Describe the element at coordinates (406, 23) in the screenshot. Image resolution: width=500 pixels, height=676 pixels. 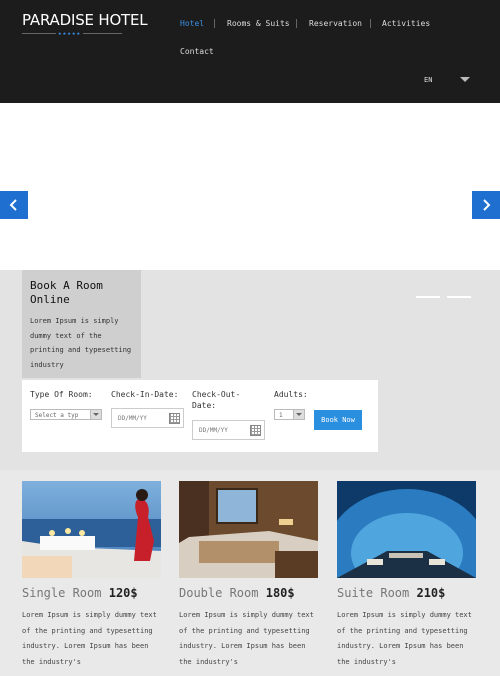
I see `nav-activities: Activities` at that location.